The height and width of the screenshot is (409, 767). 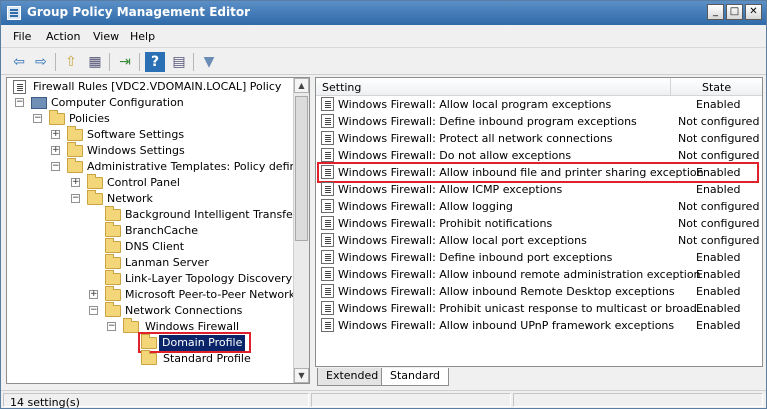 What do you see at coordinates (45, 402) in the screenshot?
I see `status-text: 14 setting(s)` at bounding box center [45, 402].